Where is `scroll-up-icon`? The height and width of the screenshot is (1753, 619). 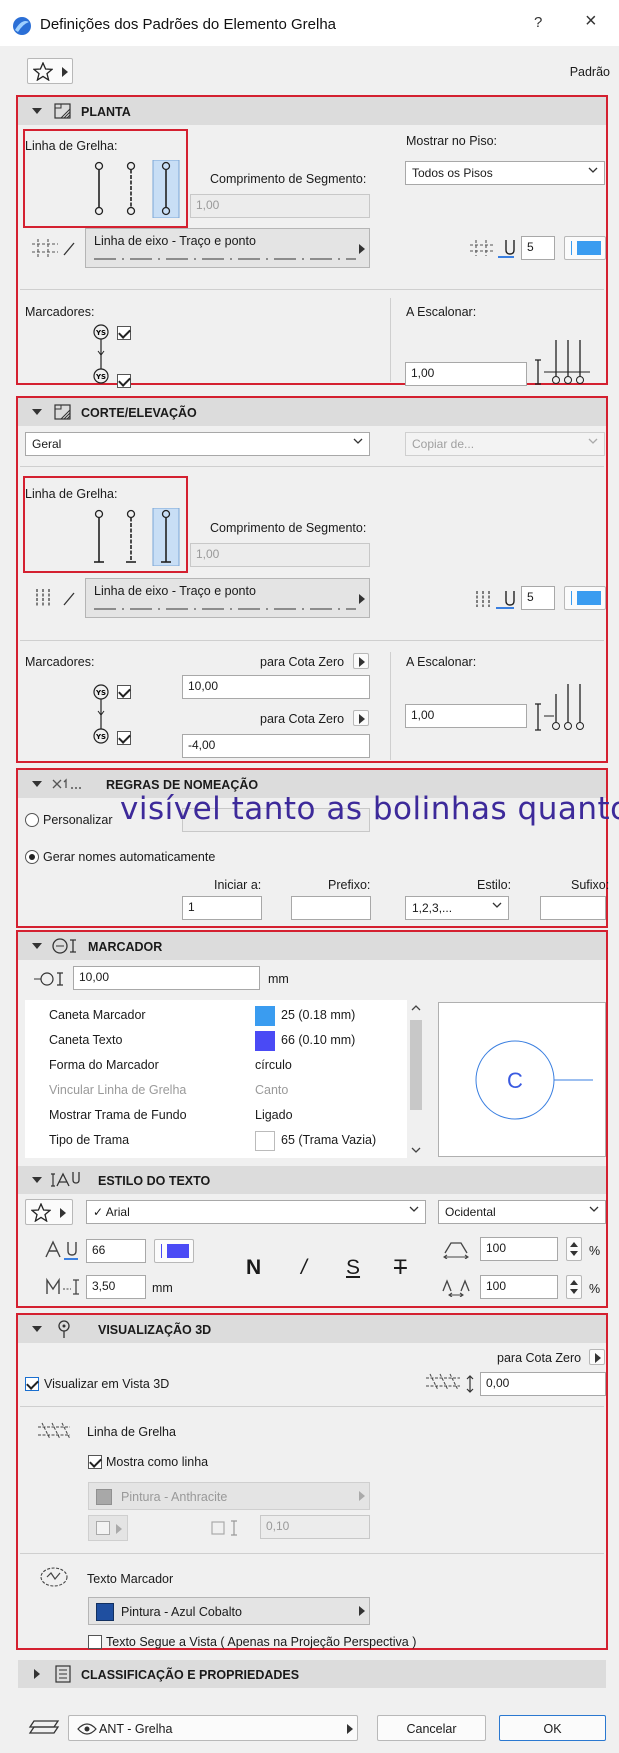
scroll-up-icon is located at coordinates (416, 1008).